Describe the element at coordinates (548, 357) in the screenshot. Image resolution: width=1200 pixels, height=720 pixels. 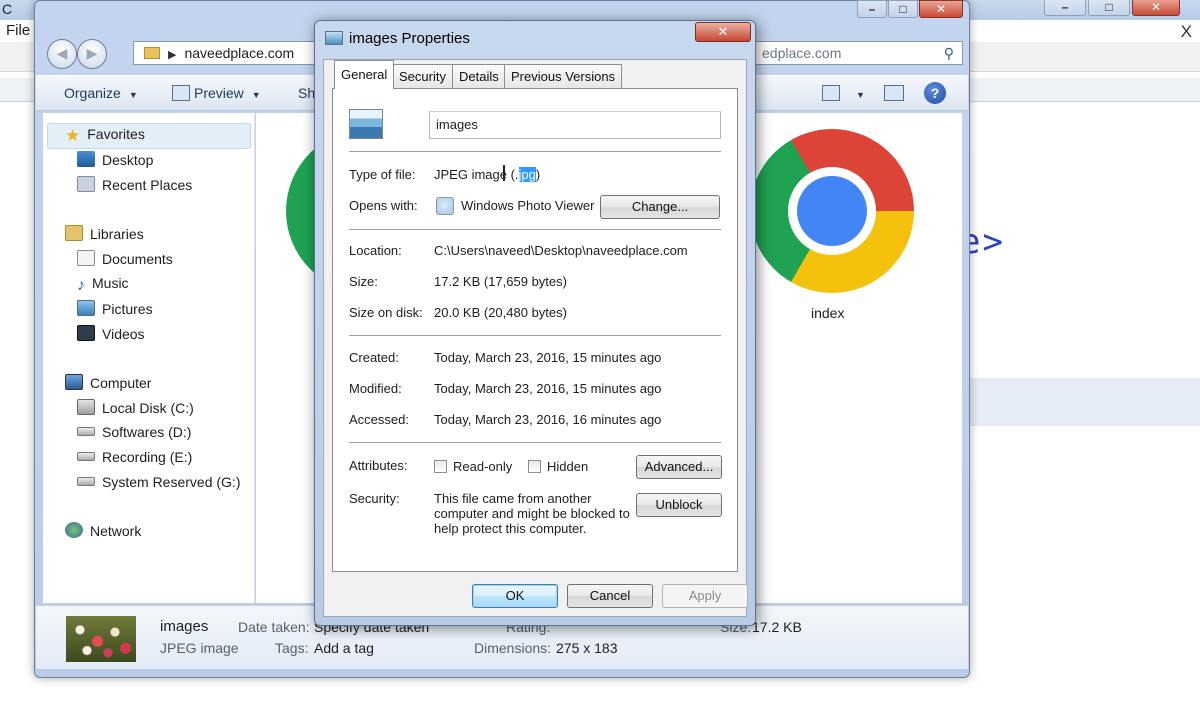
I see `created-value: Today, March 23, 2016, 15 minutes ago` at that location.